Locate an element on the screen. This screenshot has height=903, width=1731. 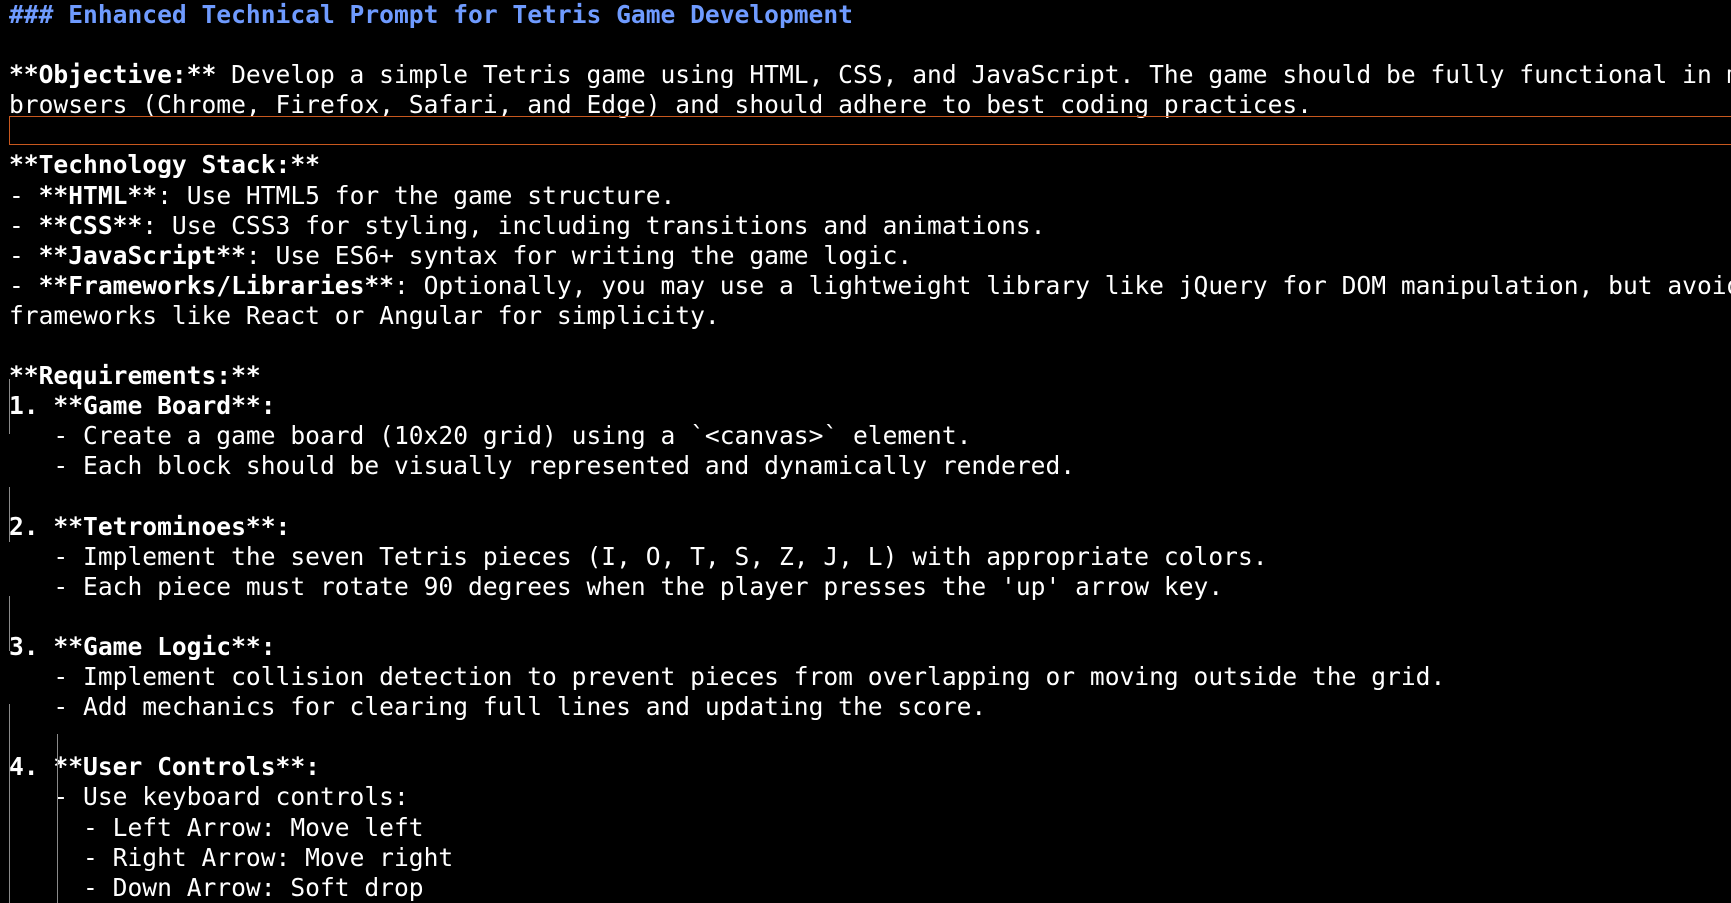
requirement-number: 4. is located at coordinates (31, 767).